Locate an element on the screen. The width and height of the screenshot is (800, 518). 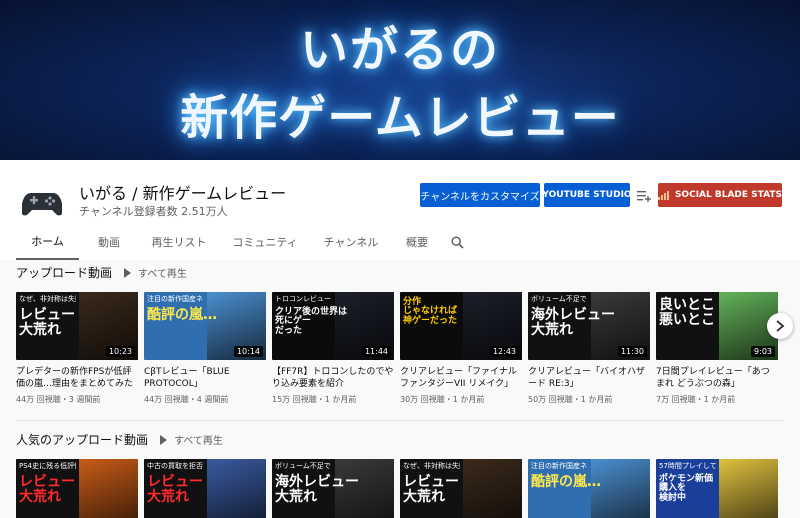
tab-home: ホーム is located at coordinates (47, 242).